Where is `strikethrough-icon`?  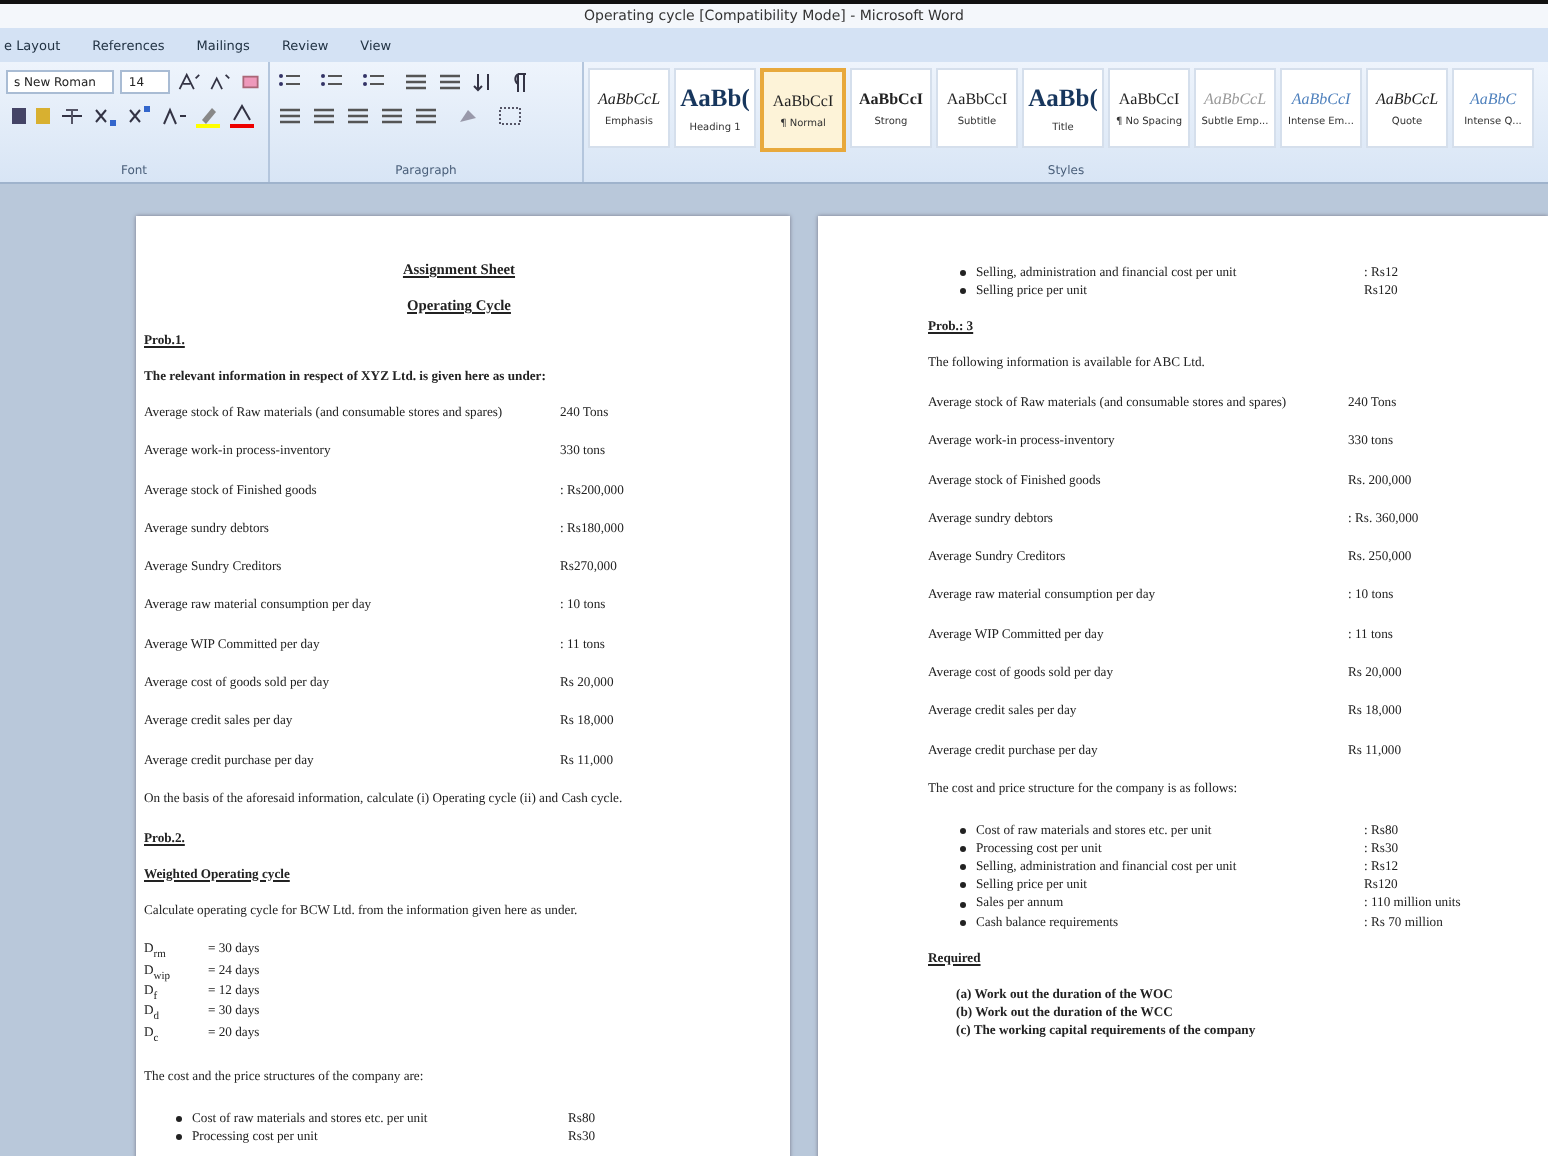 strikethrough-icon is located at coordinates (72, 116).